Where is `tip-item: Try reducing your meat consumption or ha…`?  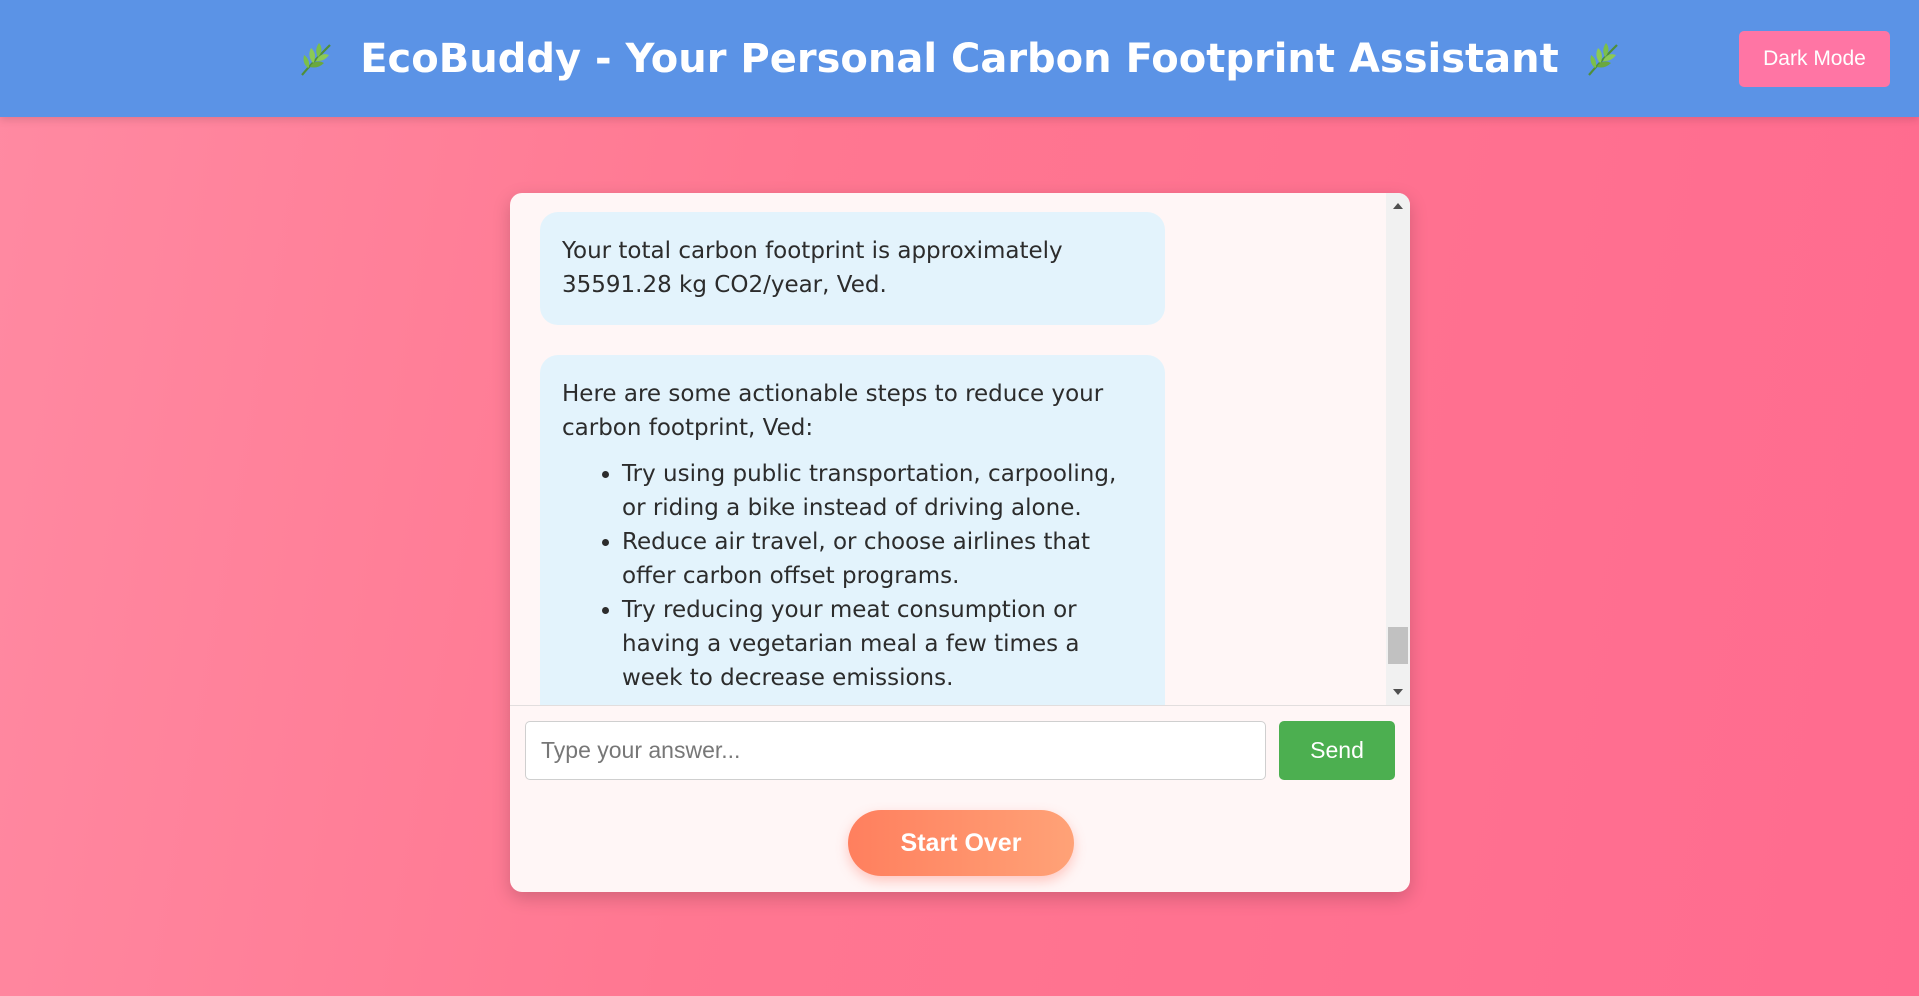 tip-item: Try reducing your meat consumption or ha… is located at coordinates (882, 644).